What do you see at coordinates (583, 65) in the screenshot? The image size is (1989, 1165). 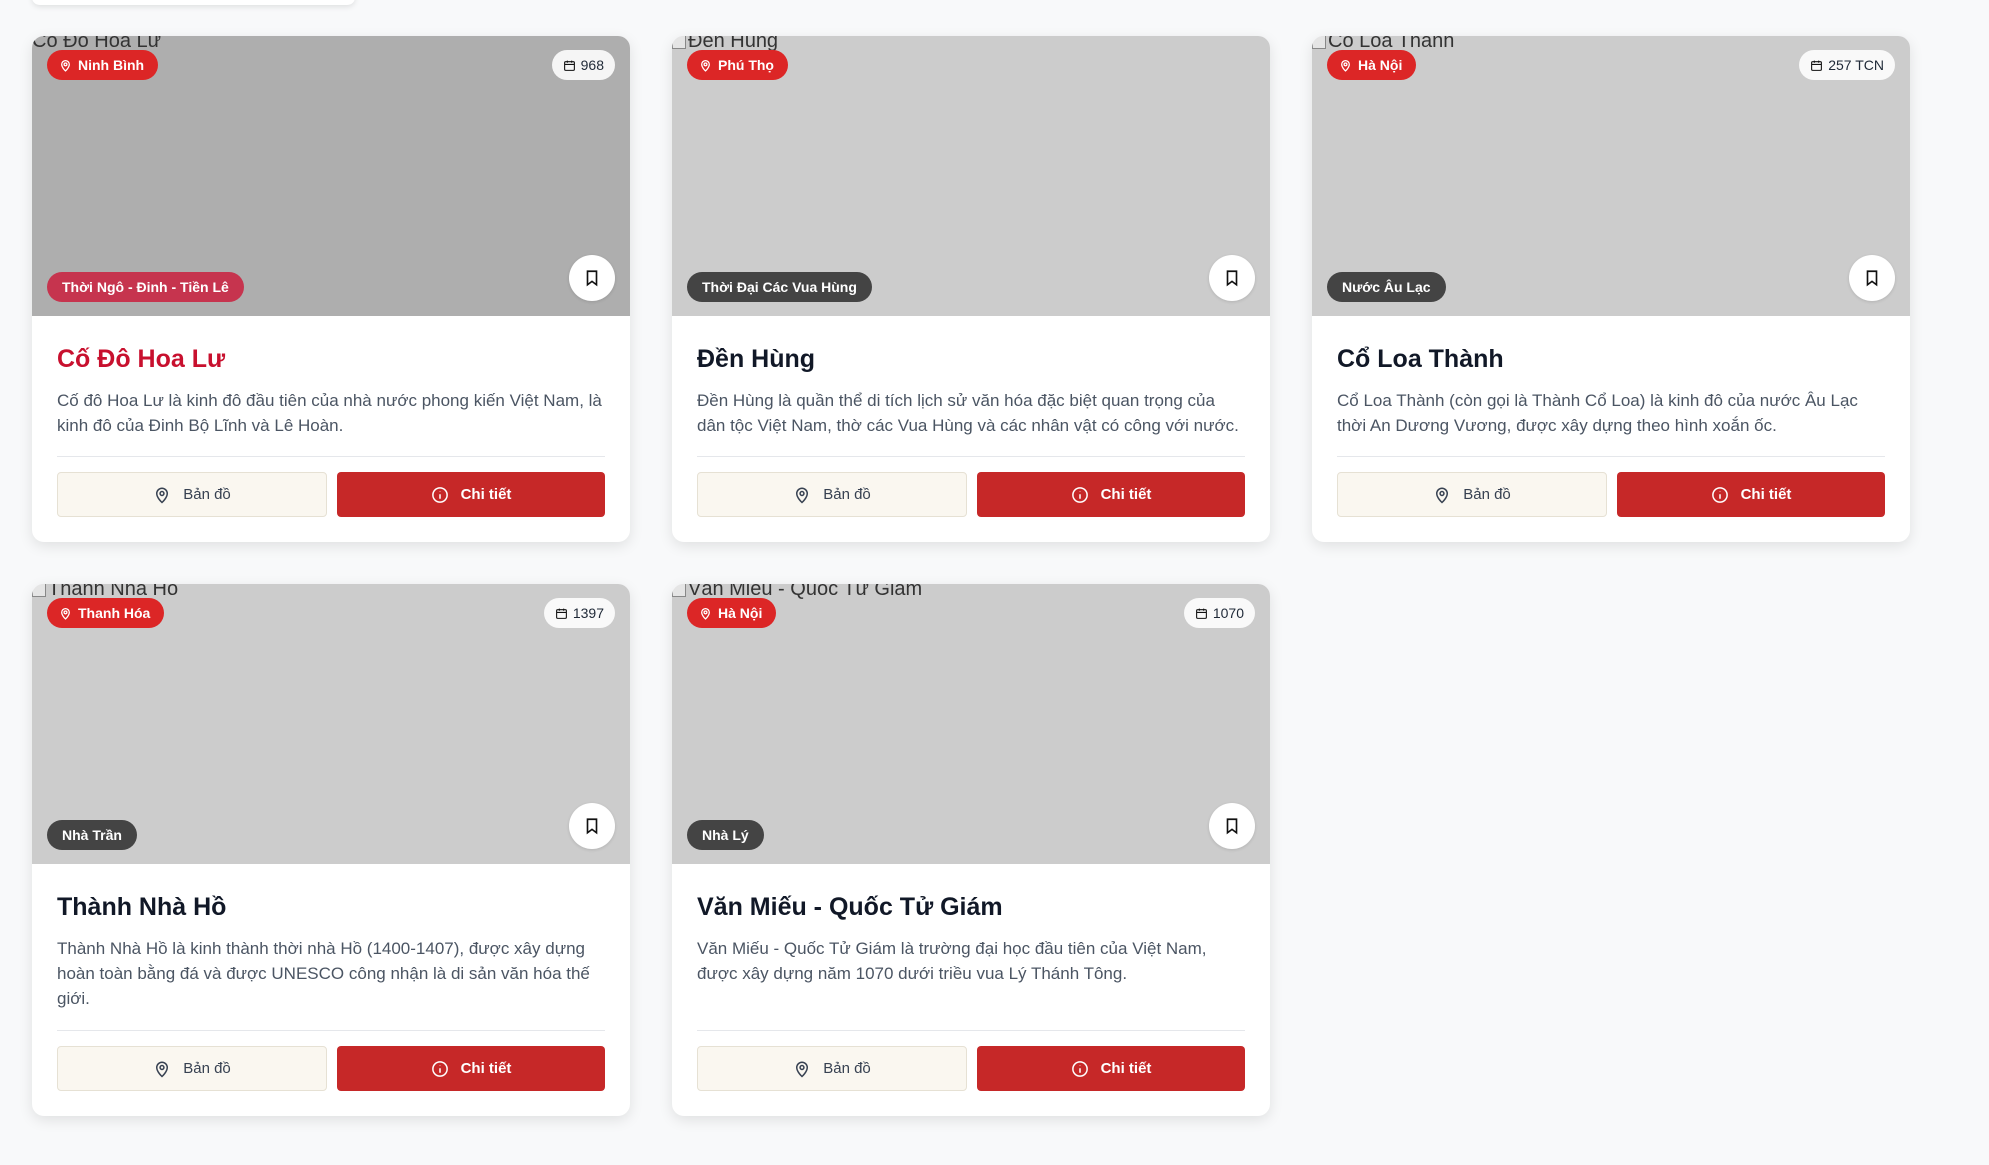 I see `year-badge: 968` at bounding box center [583, 65].